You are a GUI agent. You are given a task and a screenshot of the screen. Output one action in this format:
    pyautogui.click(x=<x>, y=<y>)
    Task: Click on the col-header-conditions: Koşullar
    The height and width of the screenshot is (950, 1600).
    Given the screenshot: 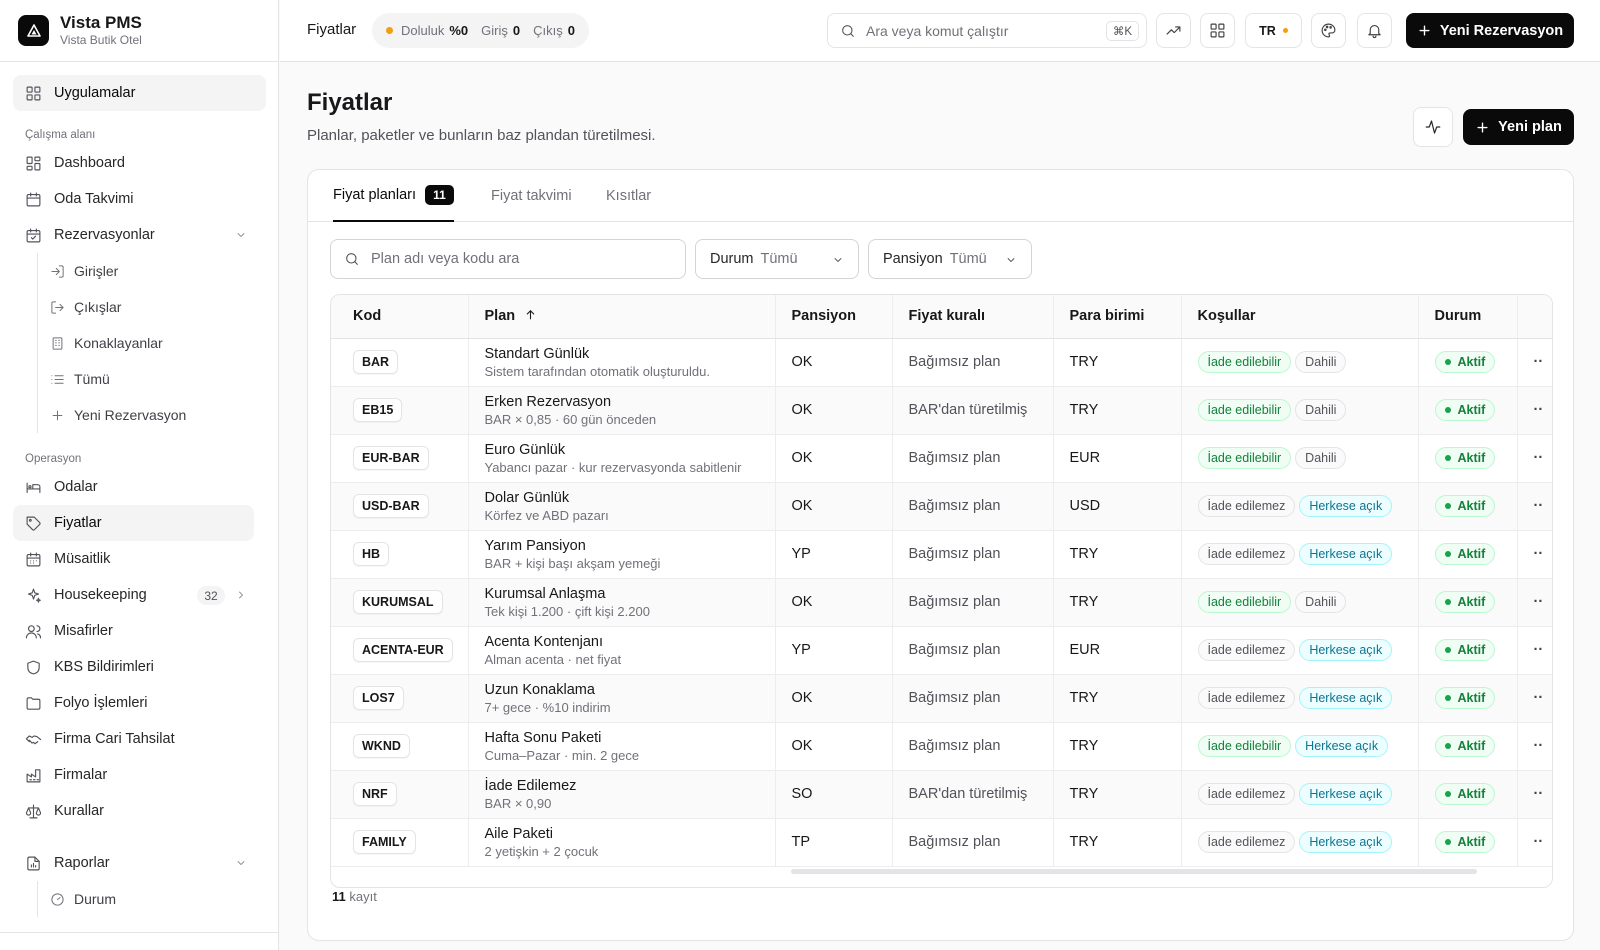 What is the action you would take?
    pyautogui.click(x=1300, y=317)
    